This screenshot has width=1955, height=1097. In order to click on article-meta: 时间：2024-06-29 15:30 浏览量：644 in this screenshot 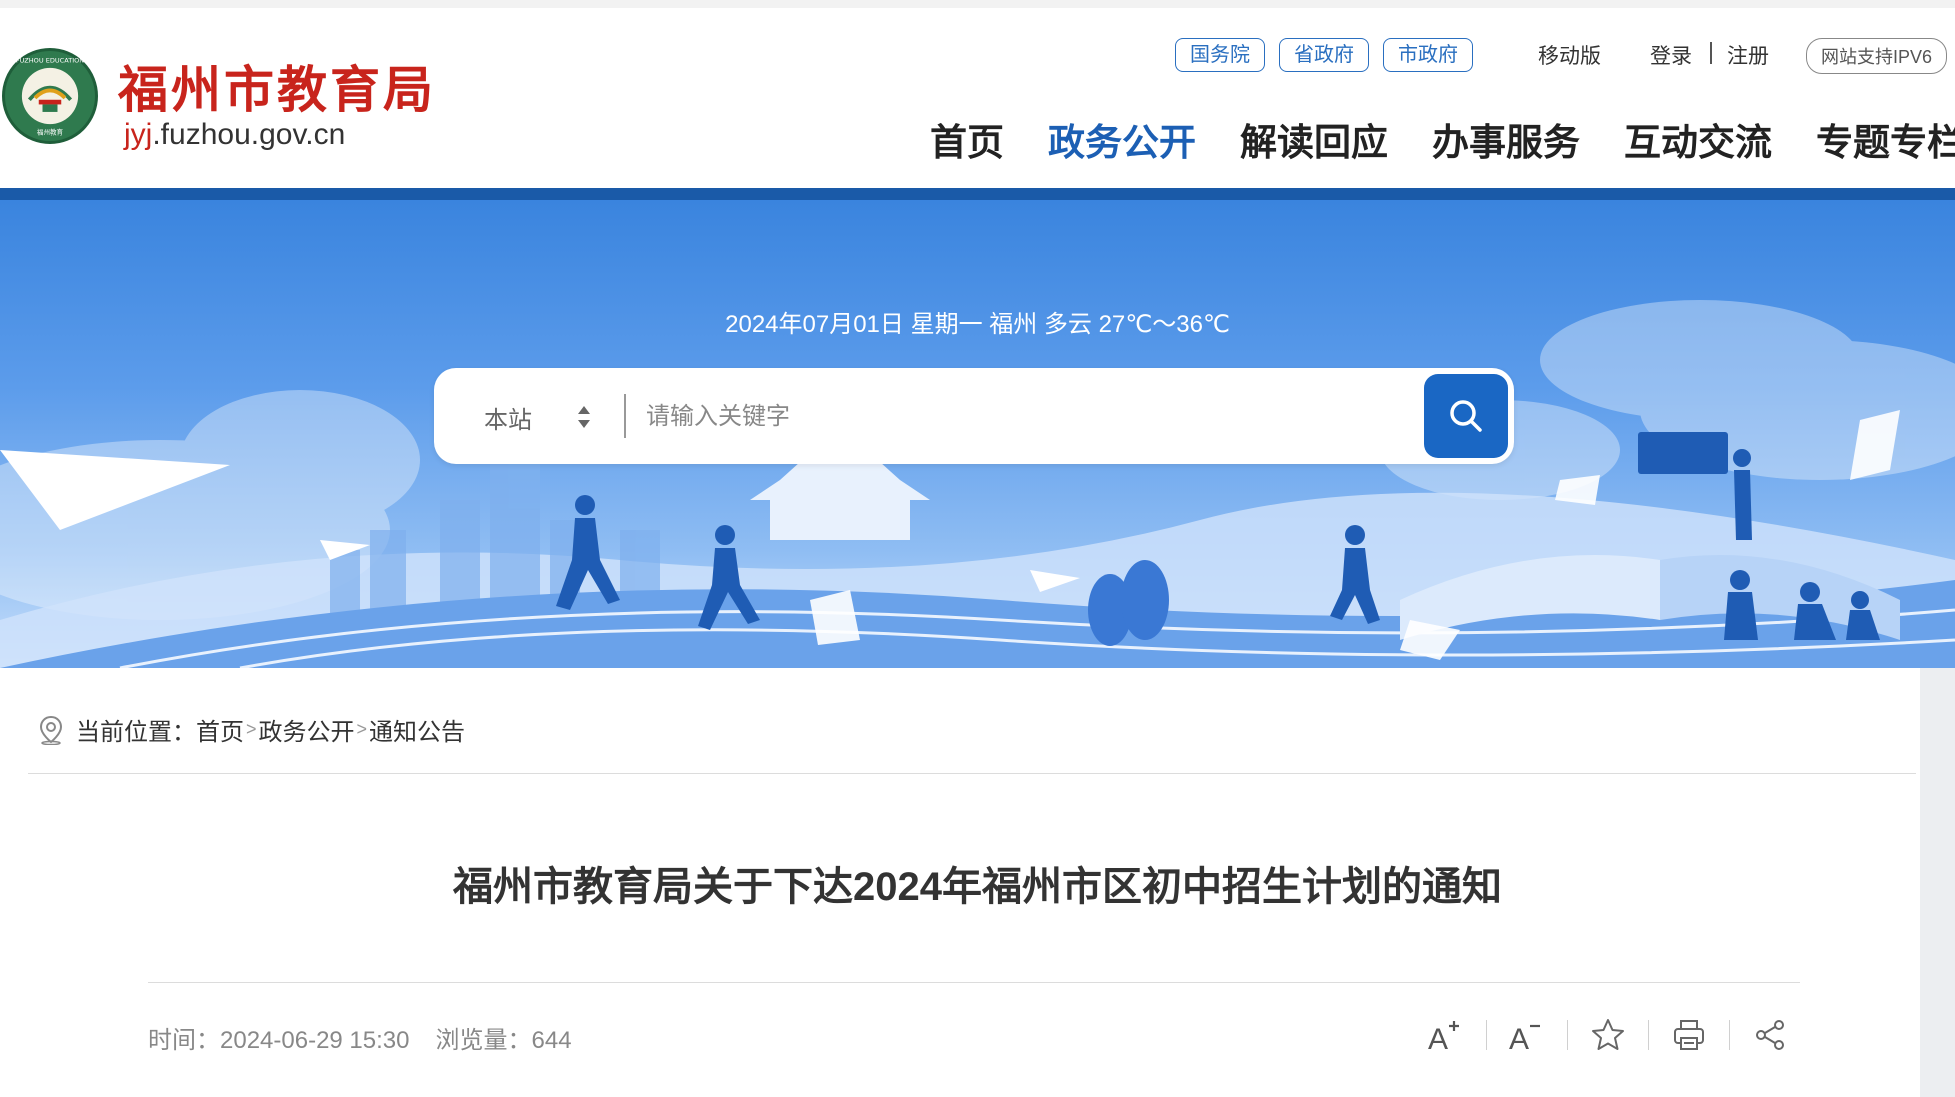, I will do `click(360, 1037)`.